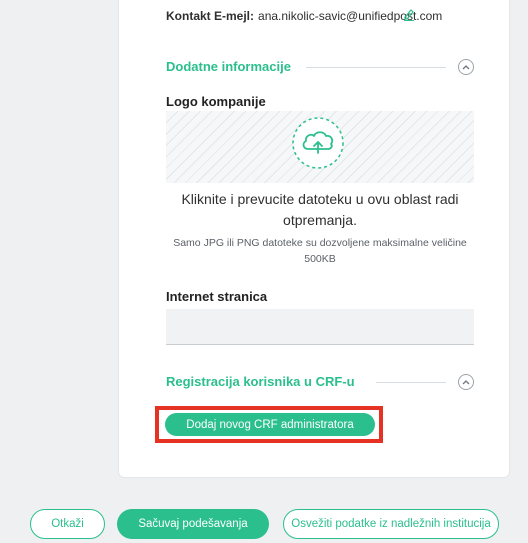  What do you see at coordinates (320, 327) in the screenshot?
I see `website-input` at bounding box center [320, 327].